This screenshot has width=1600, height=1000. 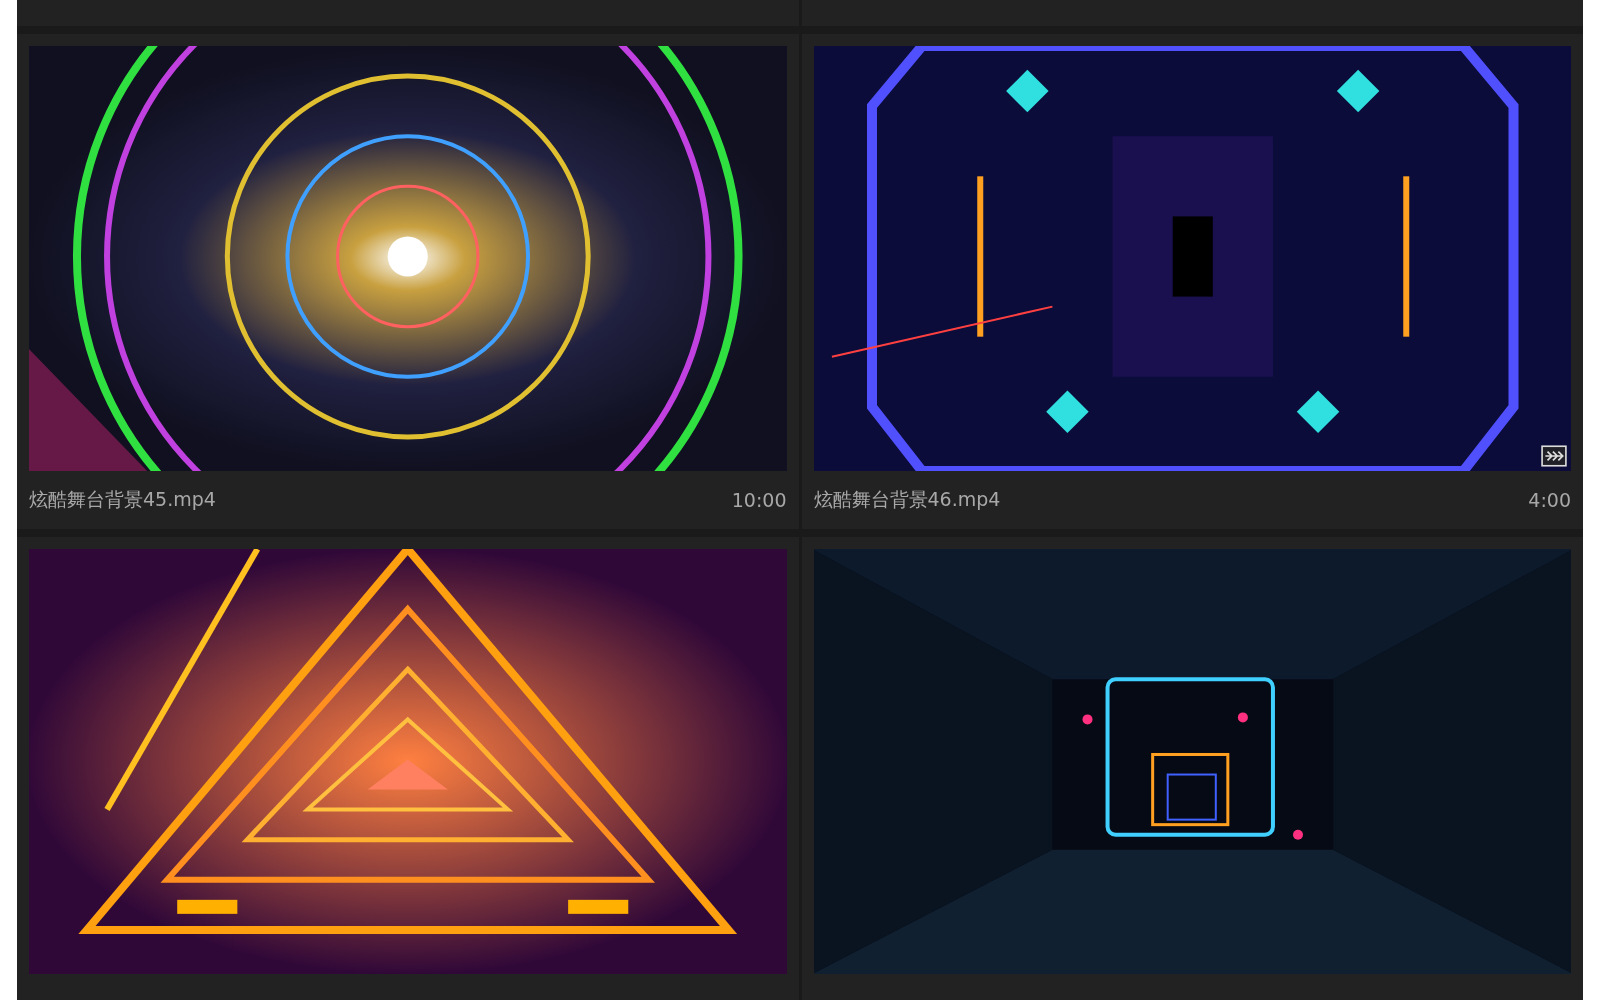 I want to click on duration-label: 10:00, so click(x=759, y=500).